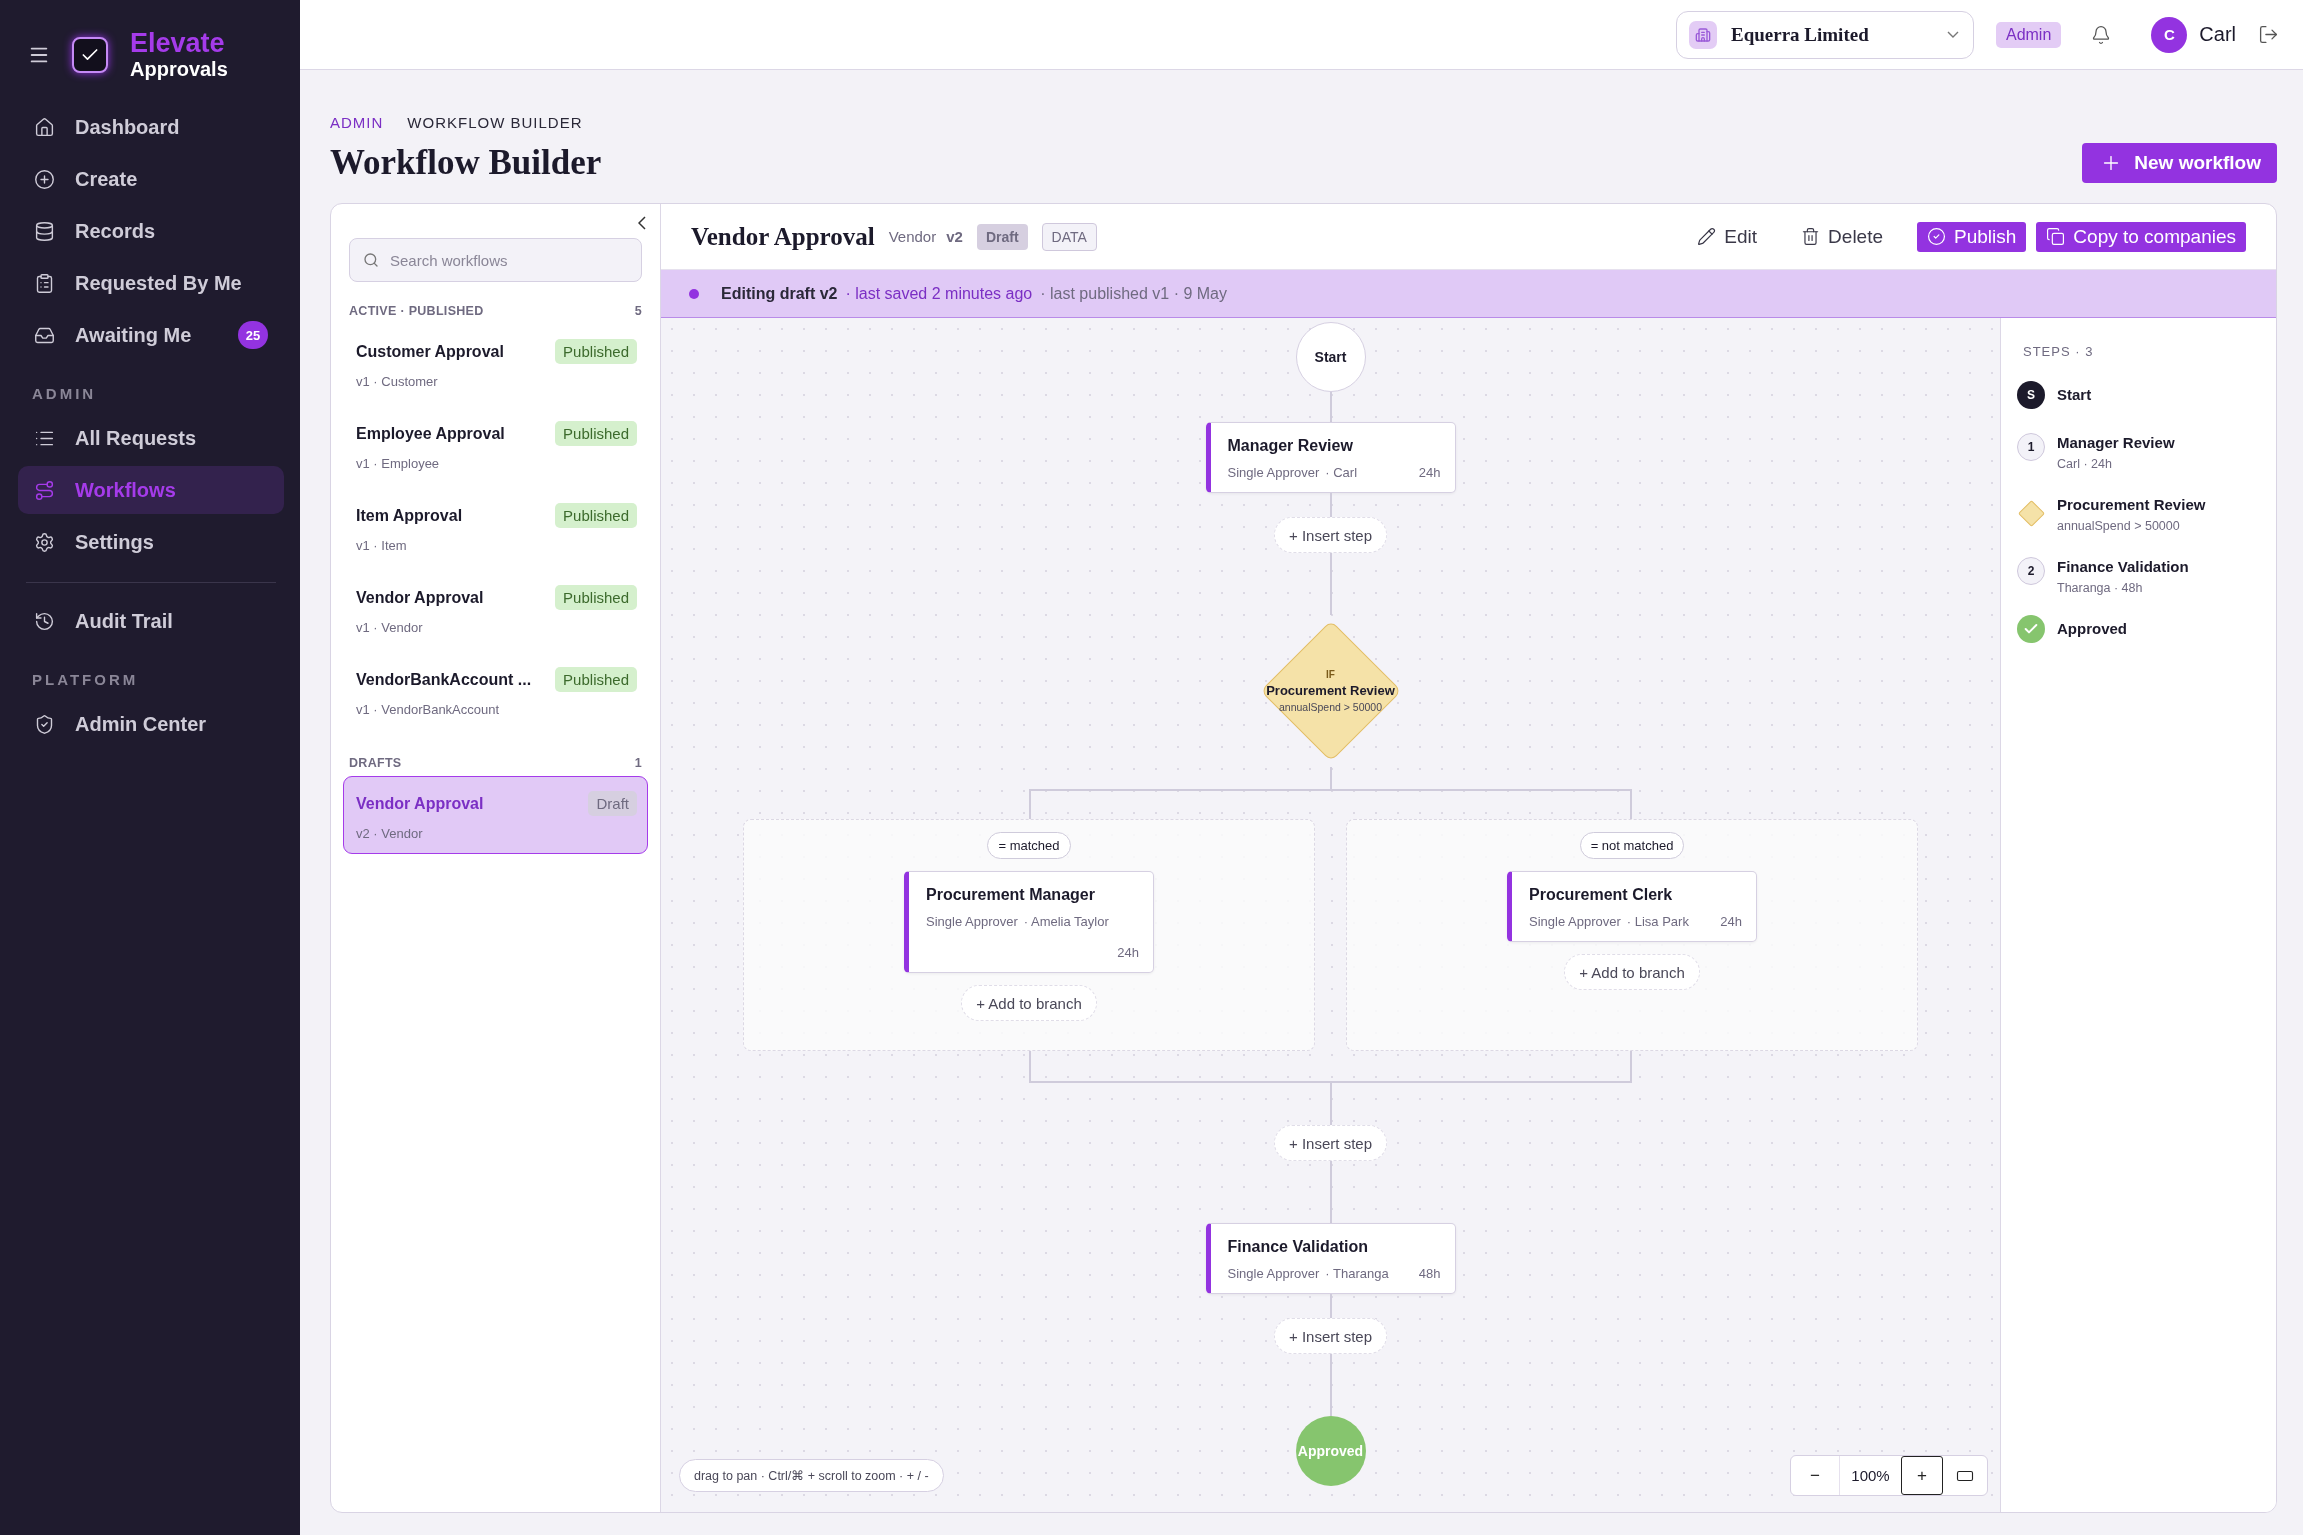 The width and height of the screenshot is (2303, 1535). What do you see at coordinates (495, 122) in the screenshot?
I see `breadcrumb-item: WORKFLOW BUILDER` at bounding box center [495, 122].